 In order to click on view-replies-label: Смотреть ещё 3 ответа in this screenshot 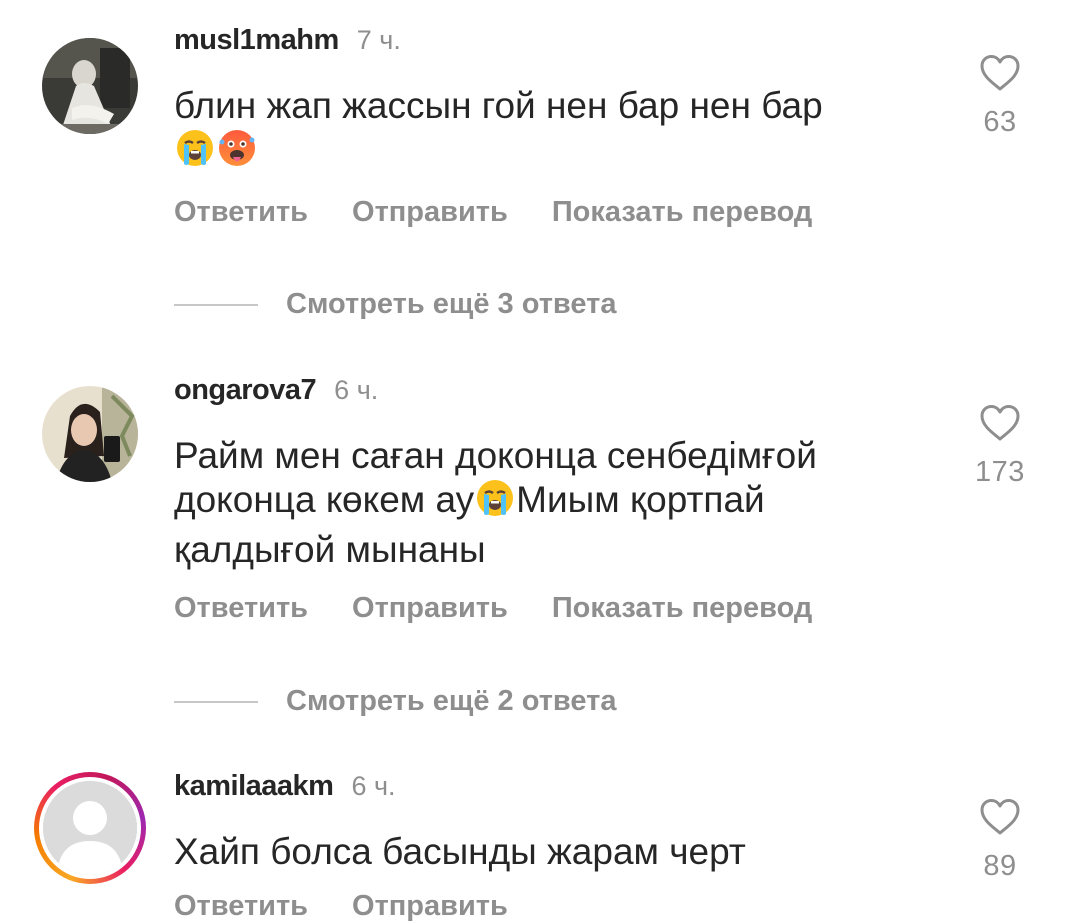, I will do `click(451, 304)`.